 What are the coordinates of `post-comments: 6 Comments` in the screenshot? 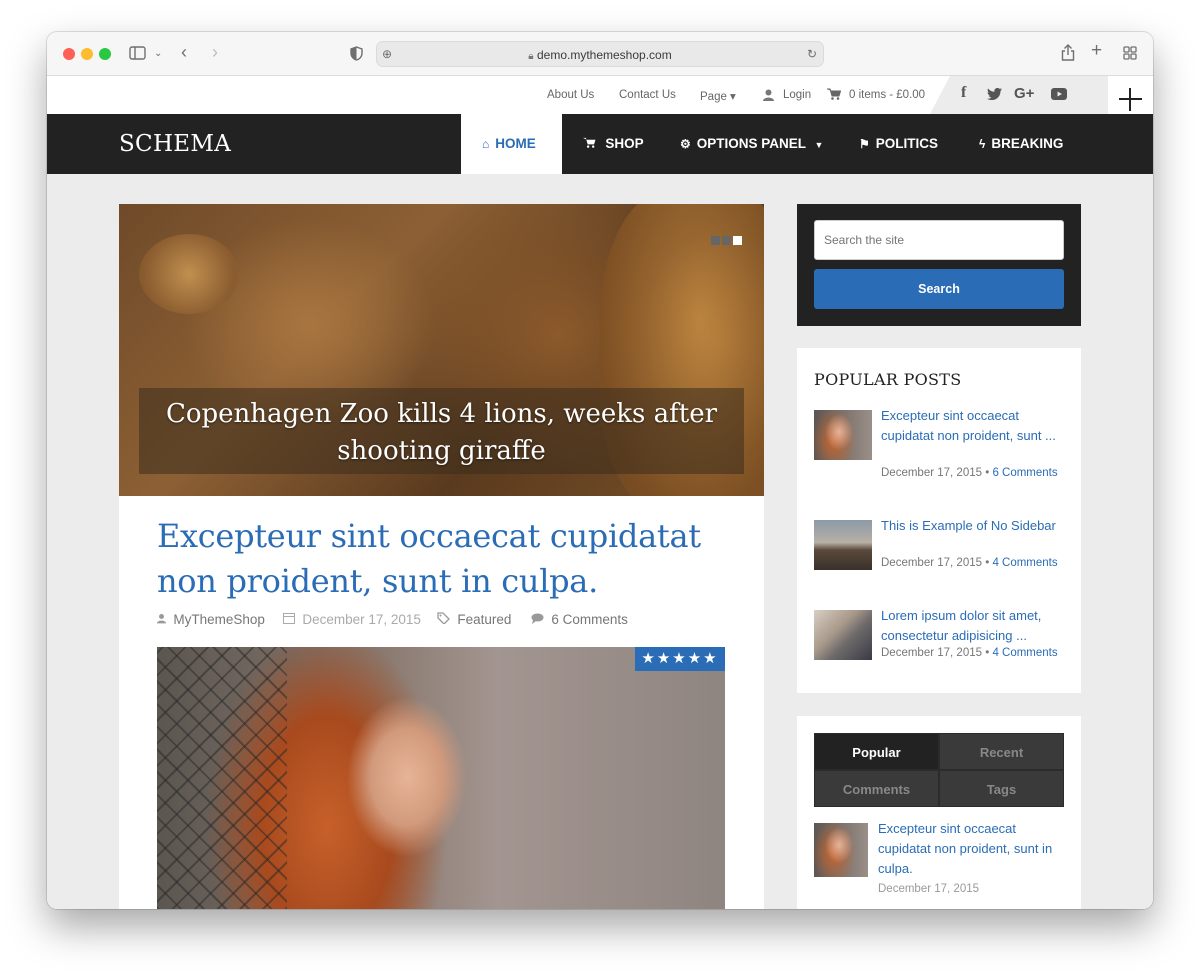 It's located at (579, 619).